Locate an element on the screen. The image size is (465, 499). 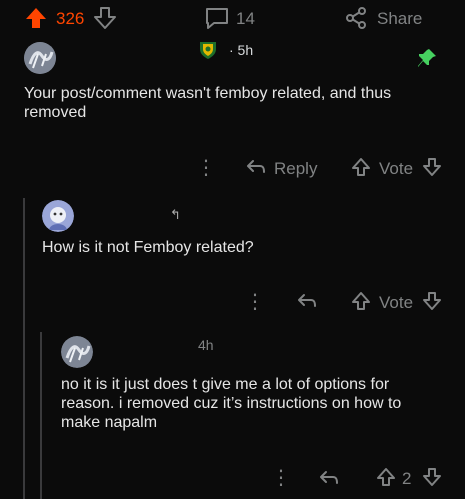
flair-icon: ↰ is located at coordinates (175, 214).